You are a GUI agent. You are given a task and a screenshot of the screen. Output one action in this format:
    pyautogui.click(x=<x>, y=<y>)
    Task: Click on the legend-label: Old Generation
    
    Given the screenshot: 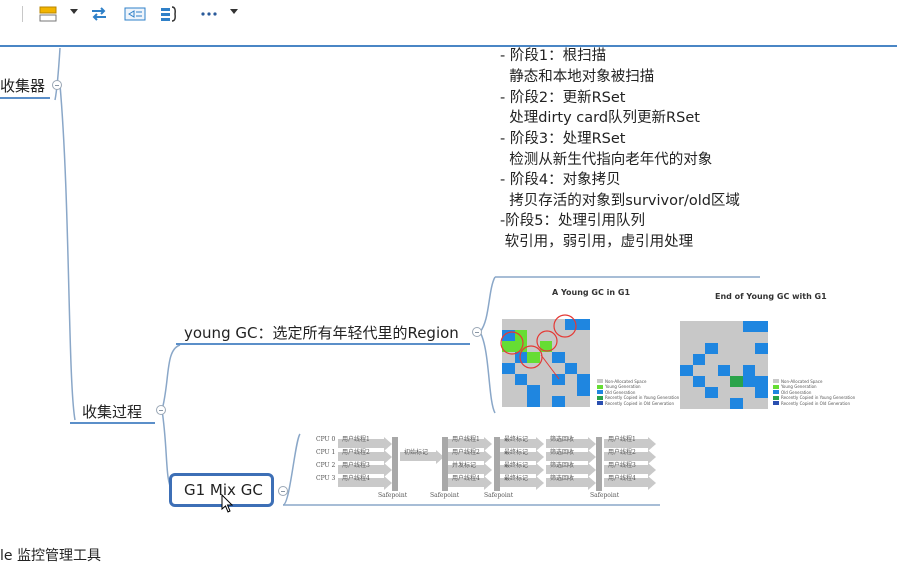 What is the action you would take?
    pyautogui.click(x=796, y=392)
    